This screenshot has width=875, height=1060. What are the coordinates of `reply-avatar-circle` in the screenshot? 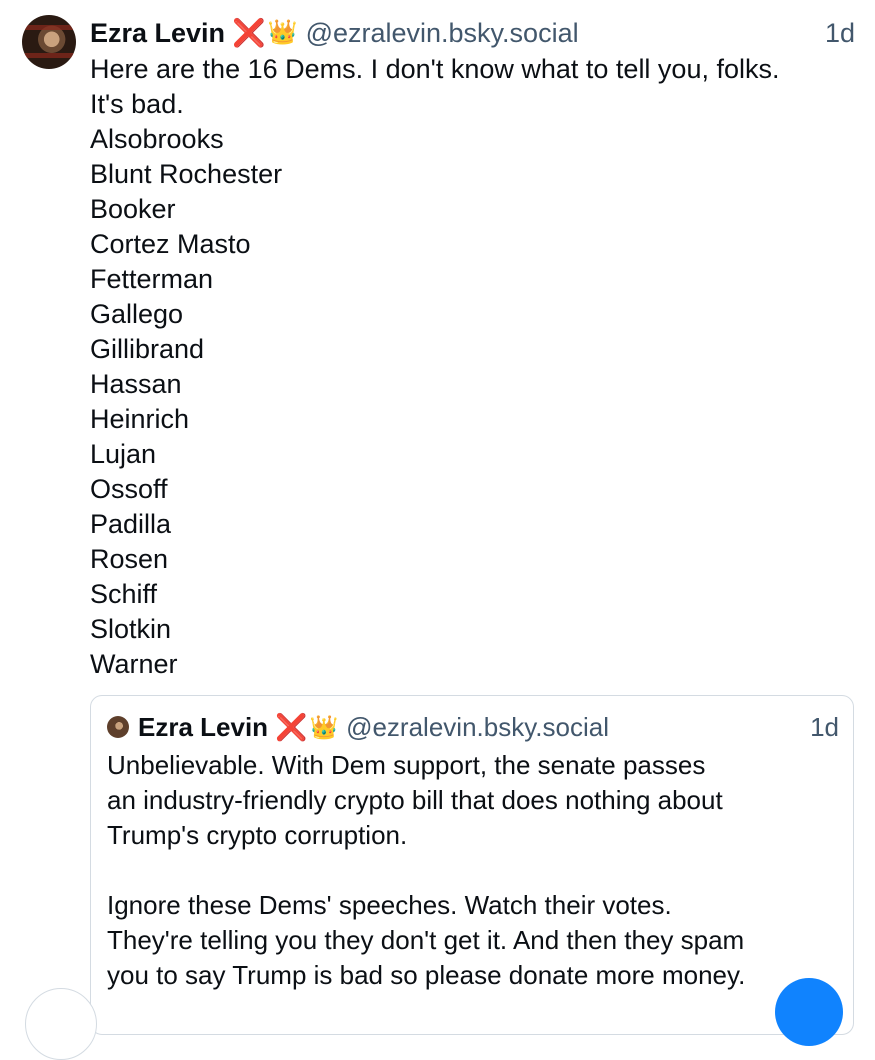 It's located at (61, 1024).